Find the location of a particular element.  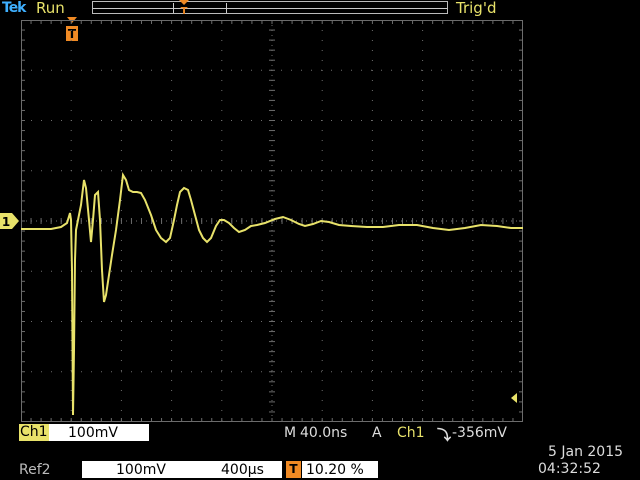

svg-text: T is located at coordinates (184, 11).